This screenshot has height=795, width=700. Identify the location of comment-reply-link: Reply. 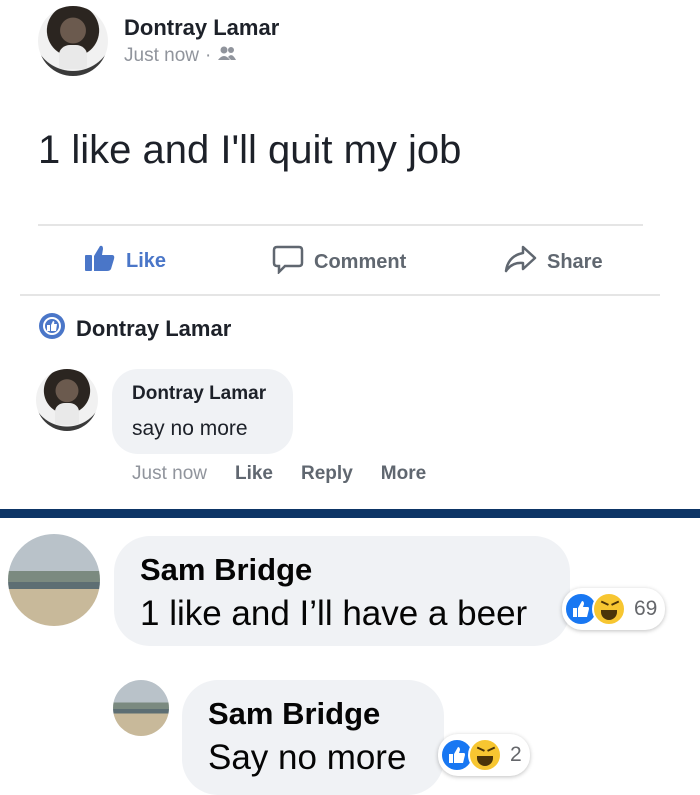
(327, 474).